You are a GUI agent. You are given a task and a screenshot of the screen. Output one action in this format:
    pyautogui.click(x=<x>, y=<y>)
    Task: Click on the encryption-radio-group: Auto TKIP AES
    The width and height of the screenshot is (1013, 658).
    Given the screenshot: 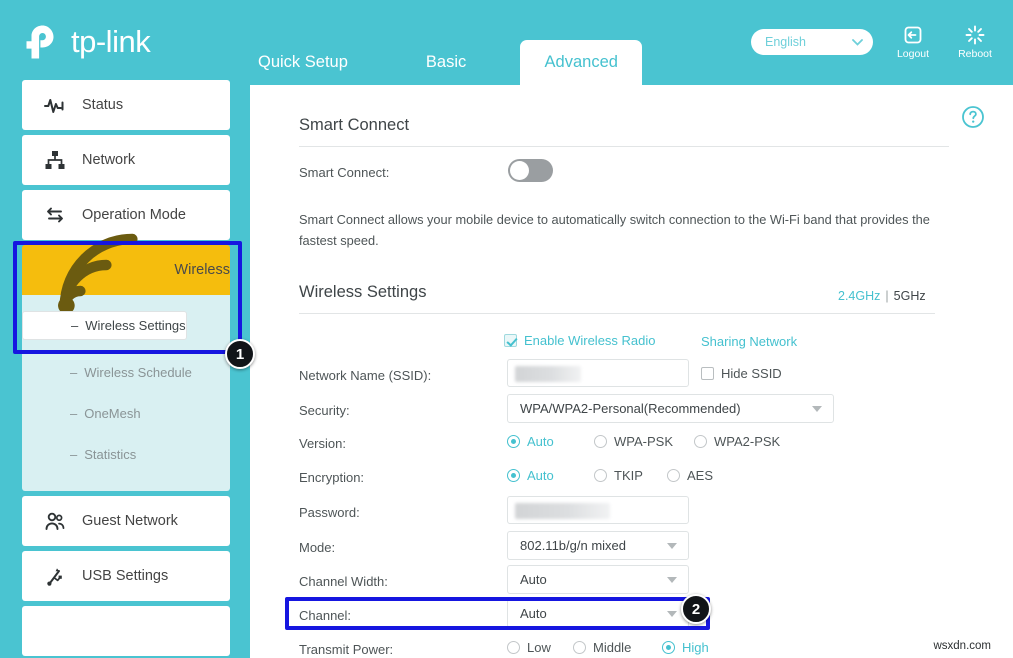 What is the action you would take?
    pyautogui.click(x=610, y=475)
    